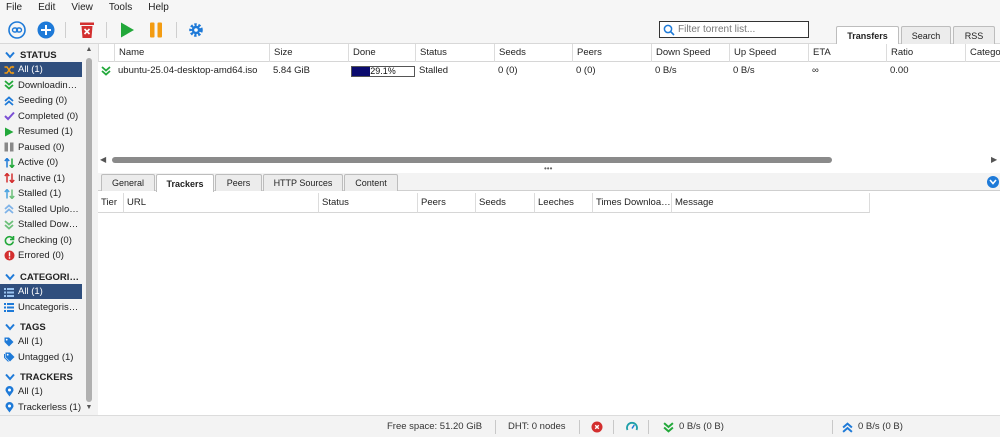  Describe the element at coordinates (41, 307) in the screenshot. I see `sidebar-item-uncategorised: Uncategorised (1)` at that location.